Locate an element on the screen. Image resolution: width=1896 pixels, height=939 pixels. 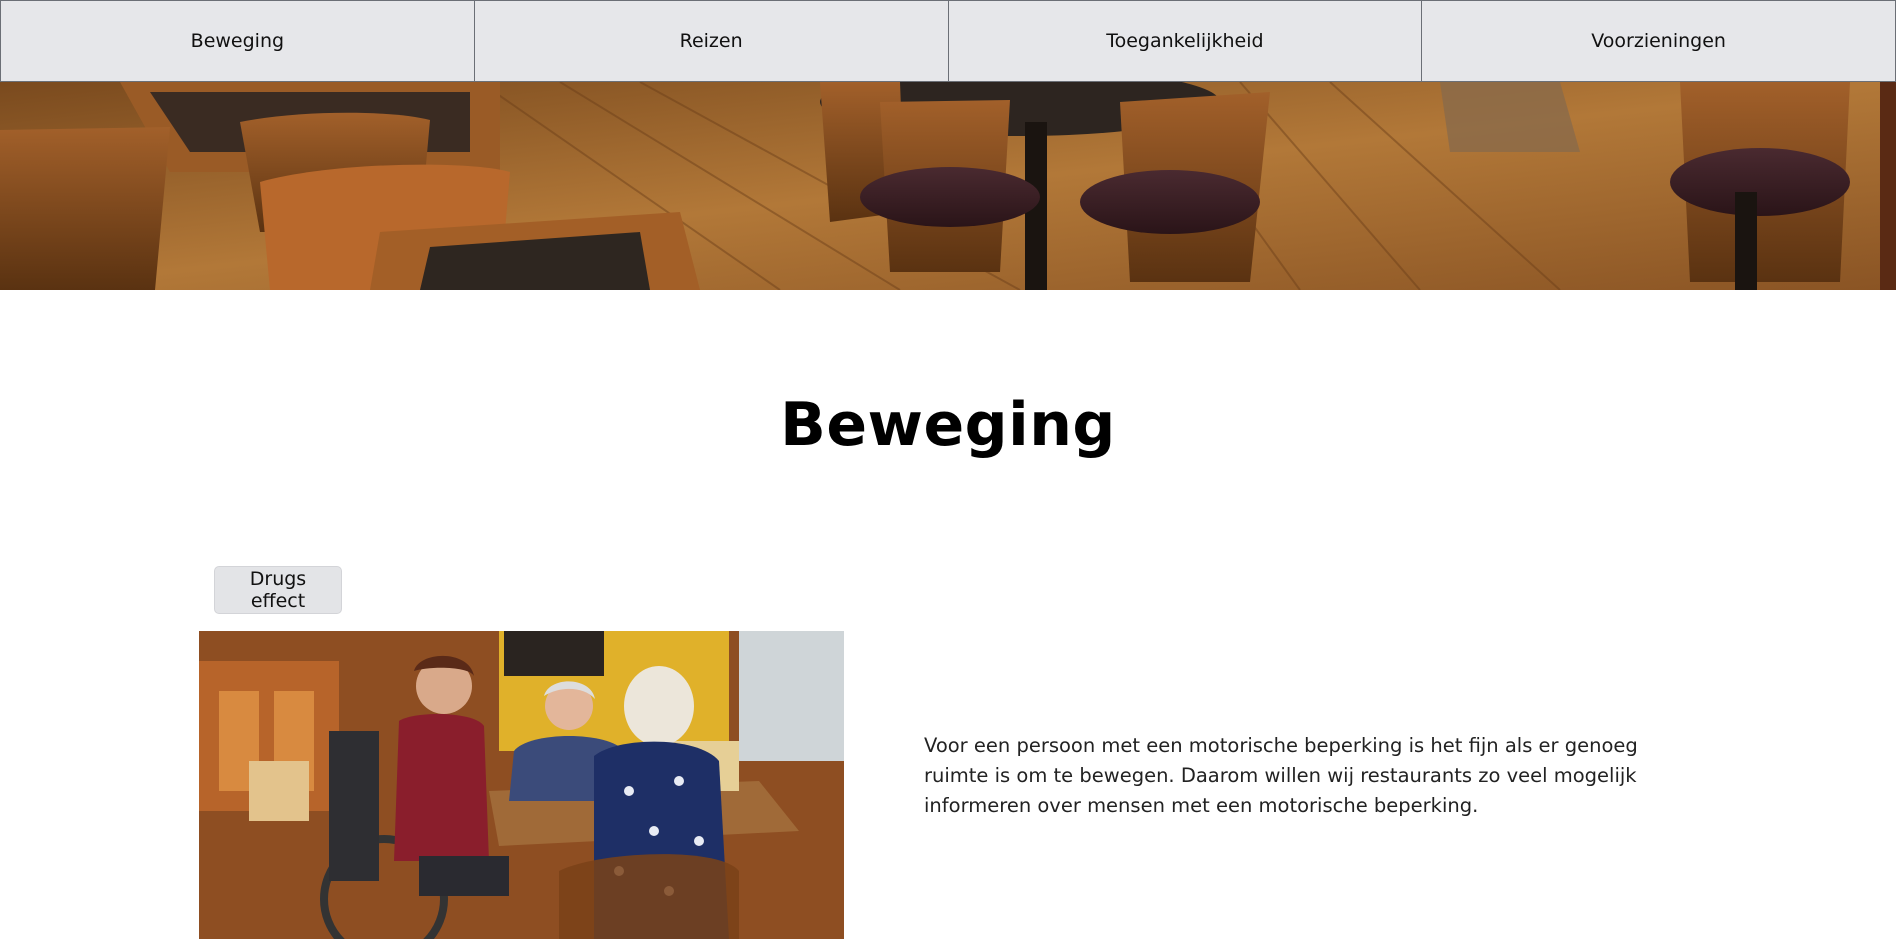
nav-item-beweging: Beweging is located at coordinates (237, 41).